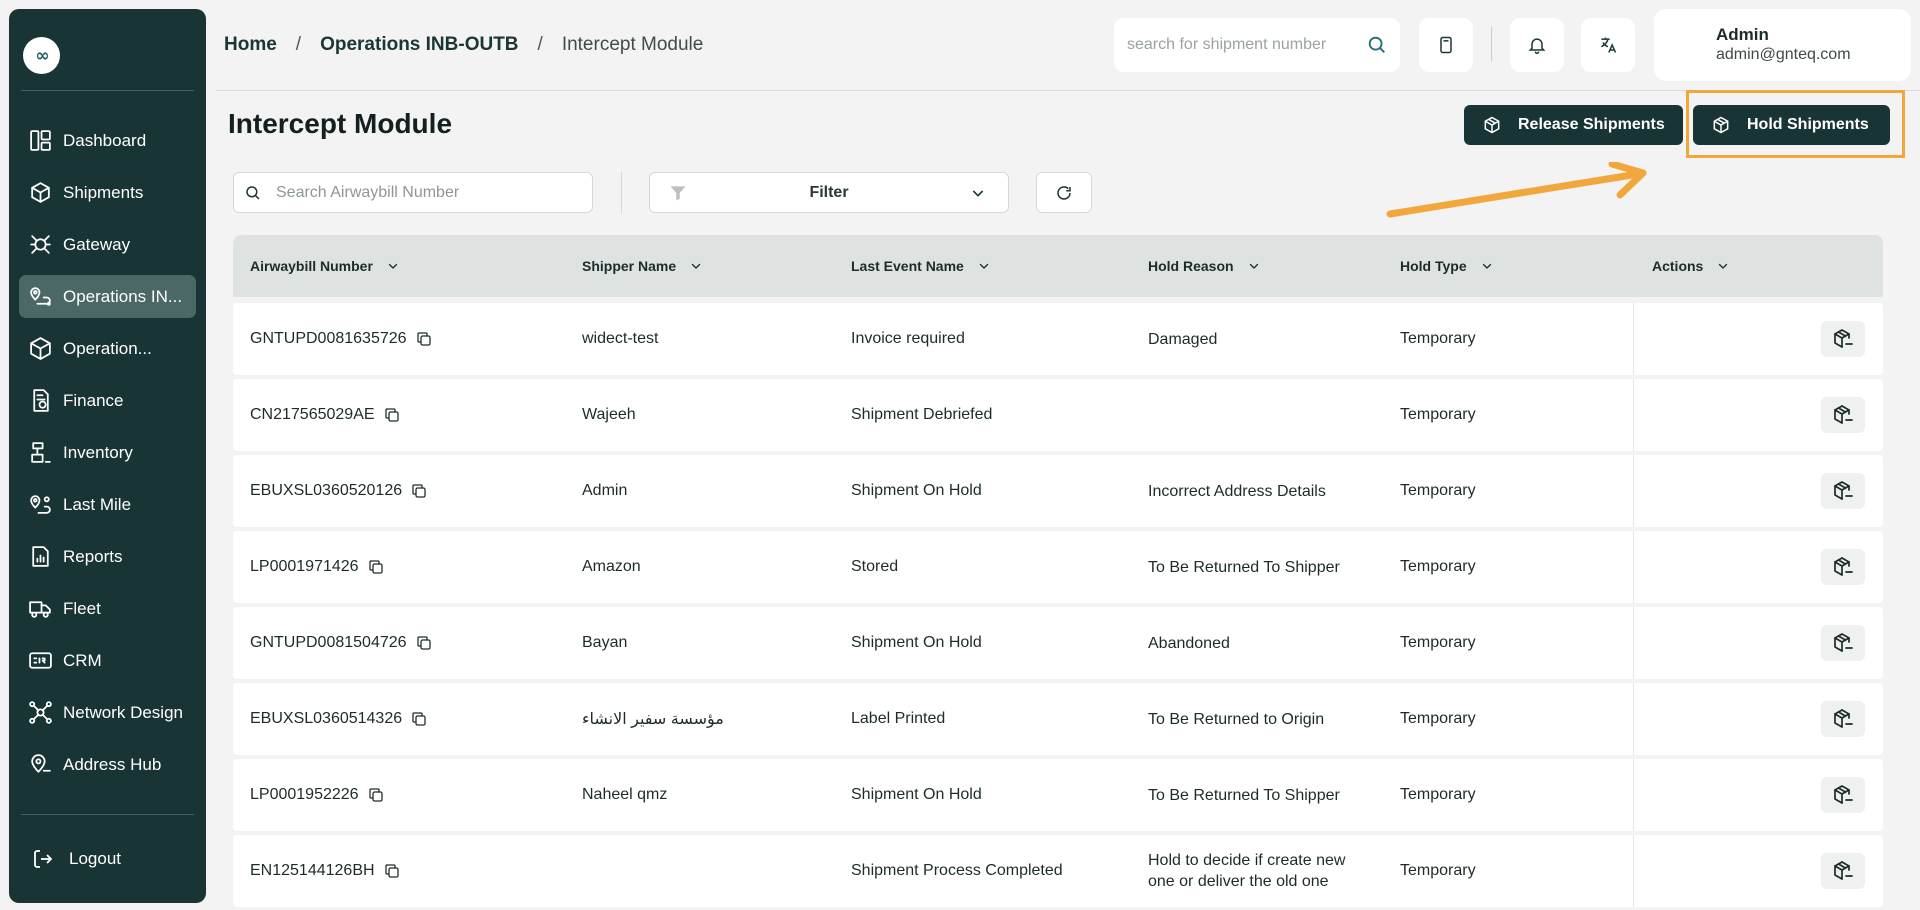  I want to click on report-icon, so click(40, 556).